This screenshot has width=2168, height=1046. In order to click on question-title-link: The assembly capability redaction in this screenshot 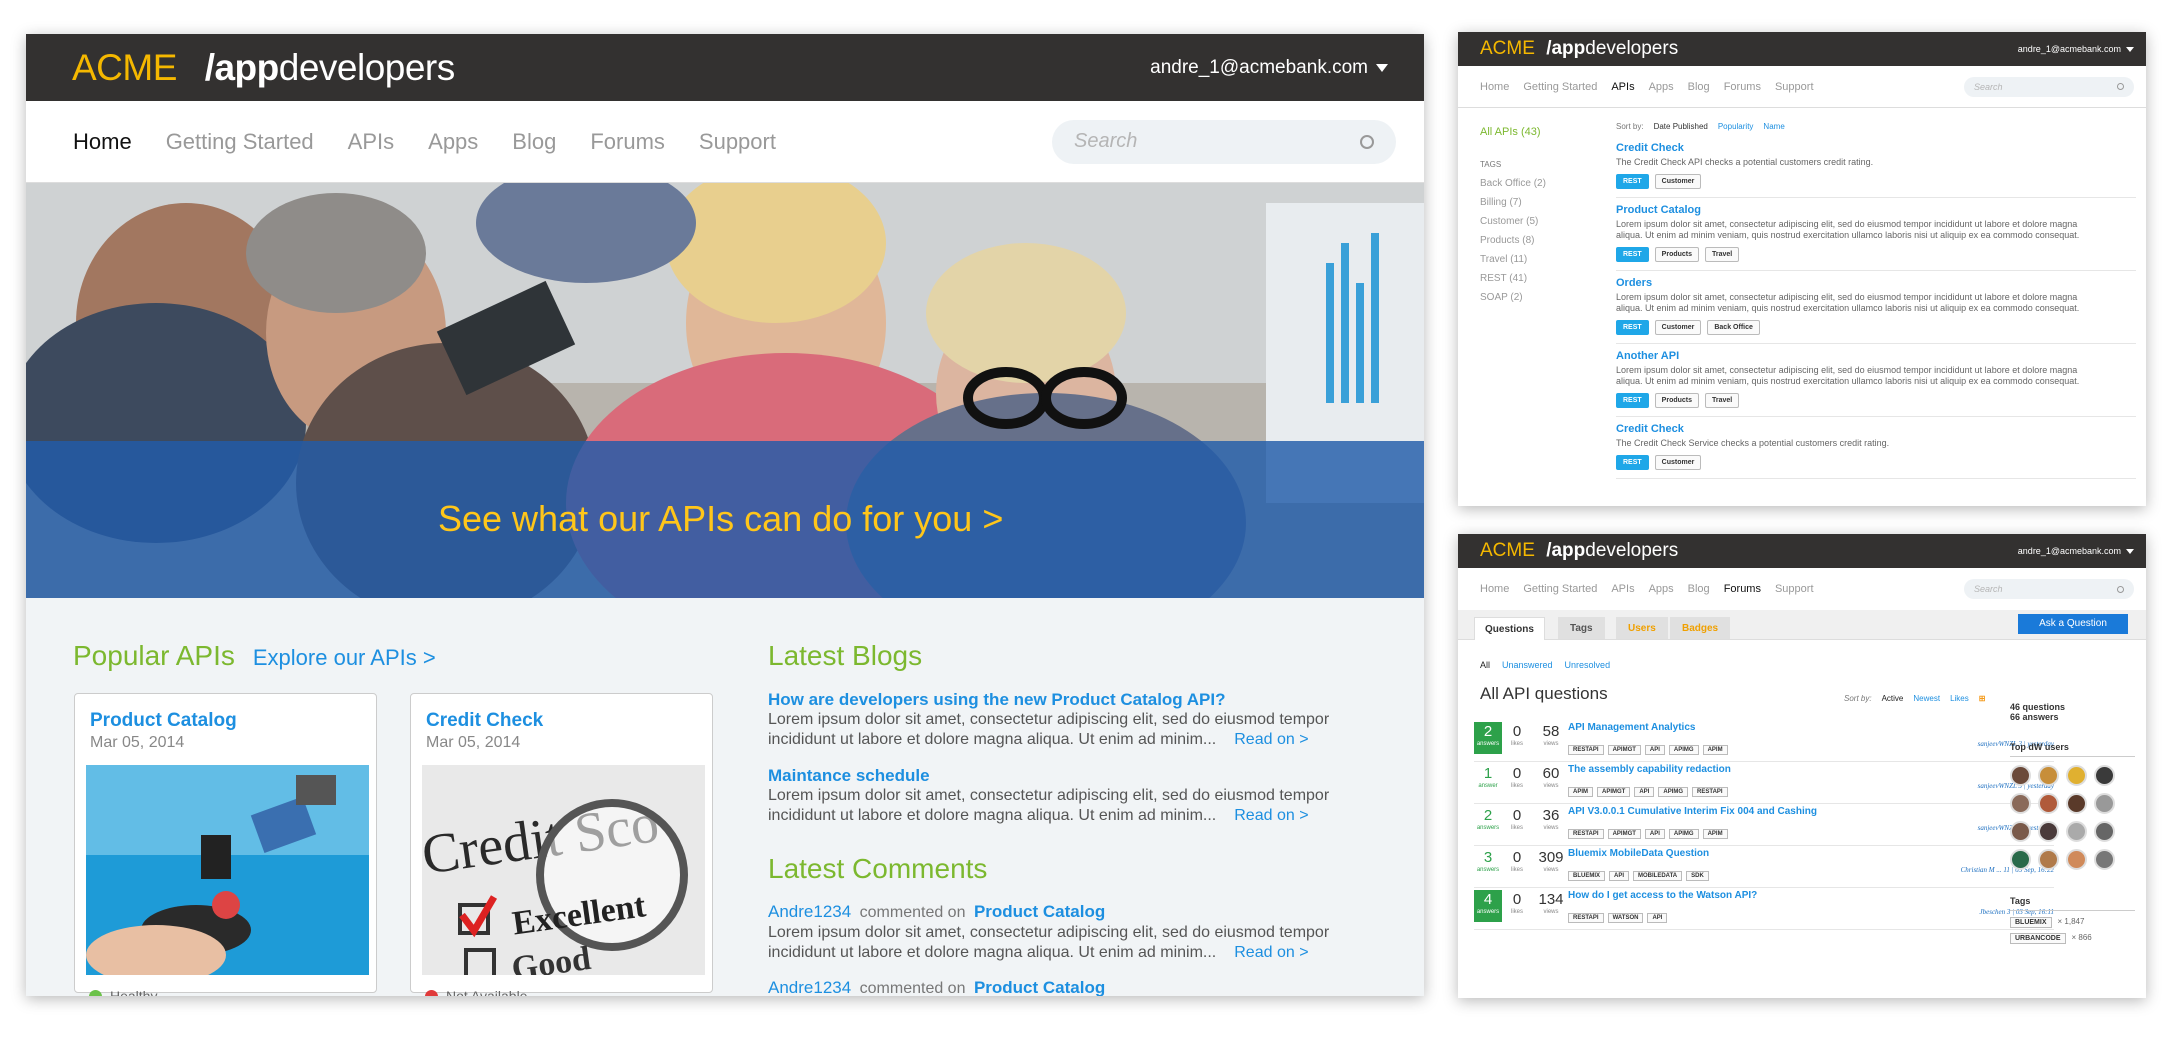, I will do `click(1649, 769)`.